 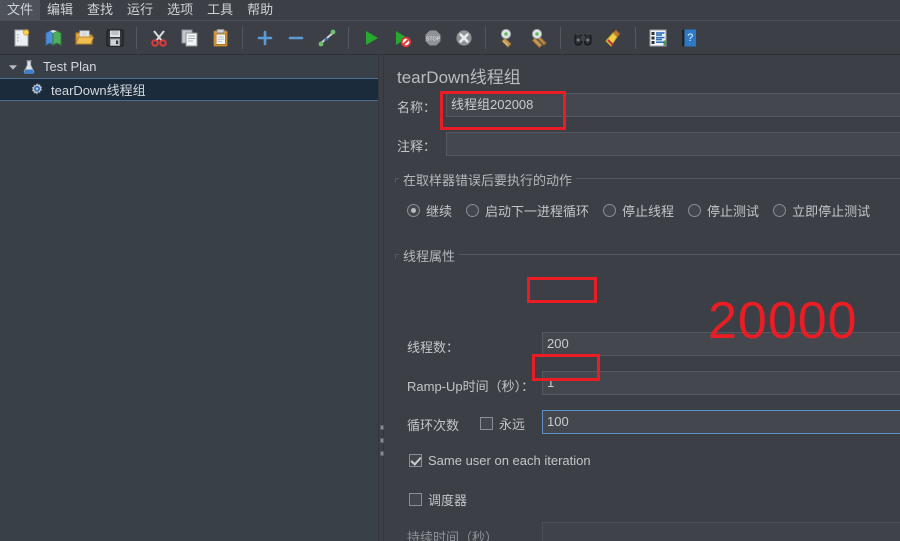 I want to click on help-button: ?, so click(x=688, y=37).